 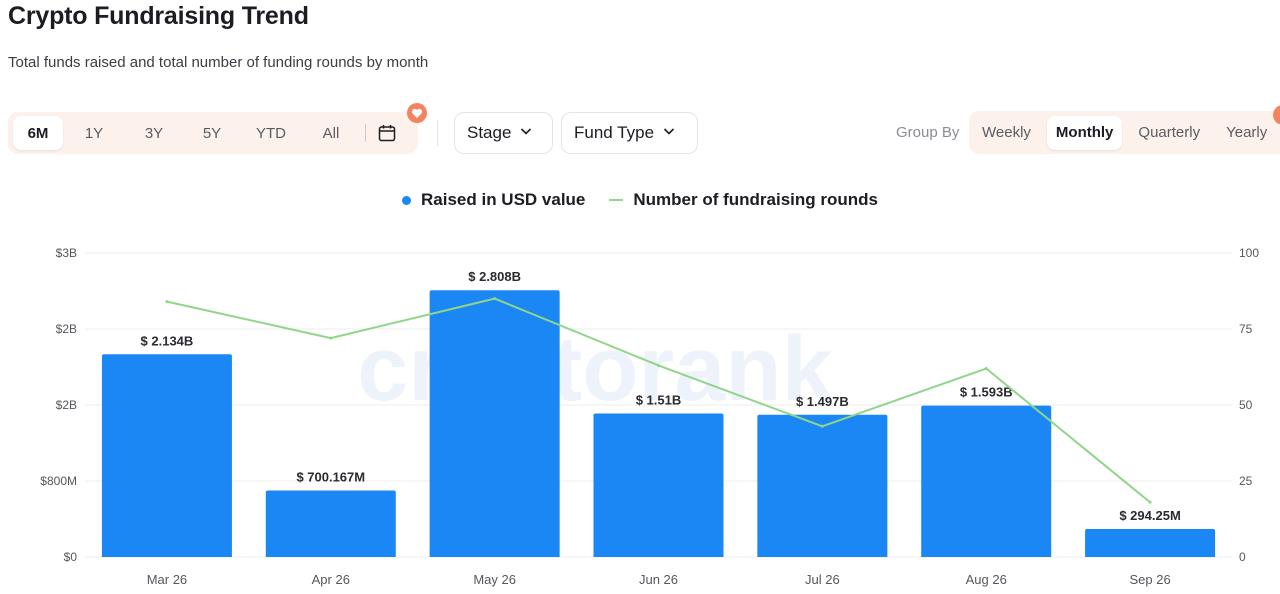 What do you see at coordinates (1246, 329) in the screenshot?
I see `y-right-tick-label: 75` at bounding box center [1246, 329].